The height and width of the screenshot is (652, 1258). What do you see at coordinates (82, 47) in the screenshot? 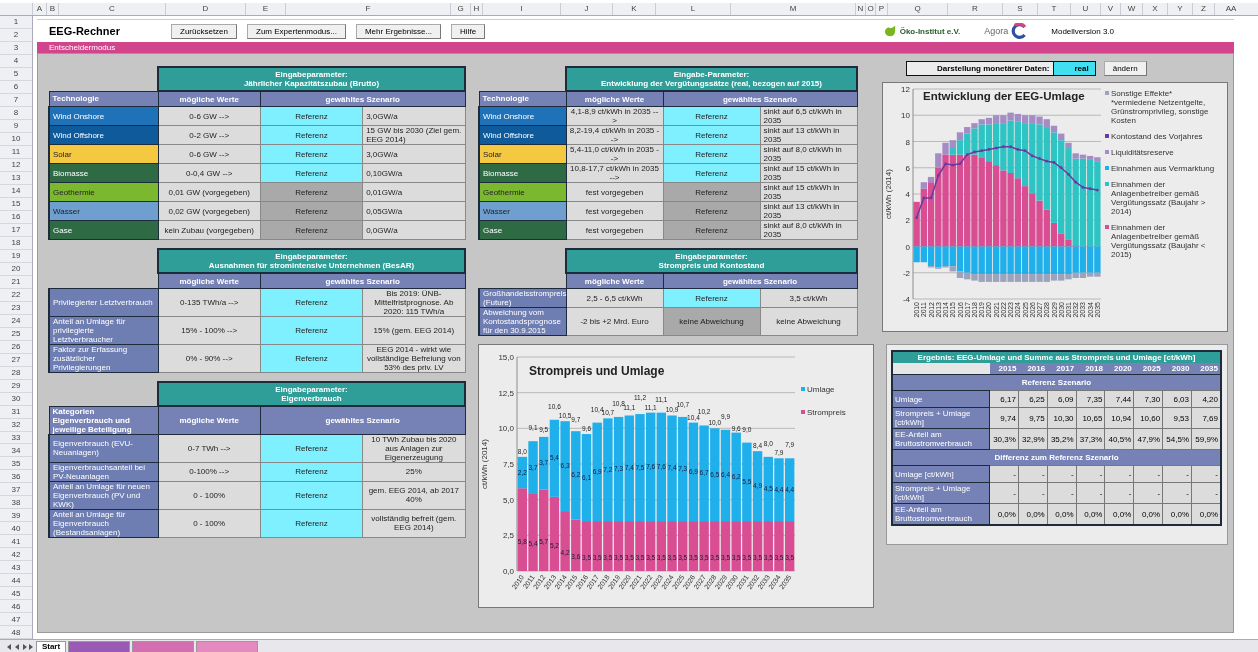
I see `mode-label: Entscheidermodus` at bounding box center [82, 47].